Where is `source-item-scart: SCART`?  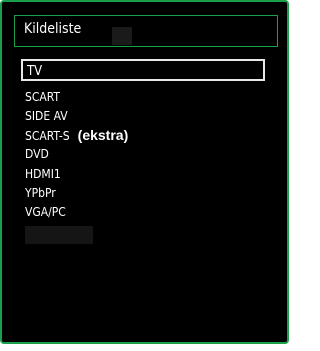 source-item-scart: SCART is located at coordinates (147, 97).